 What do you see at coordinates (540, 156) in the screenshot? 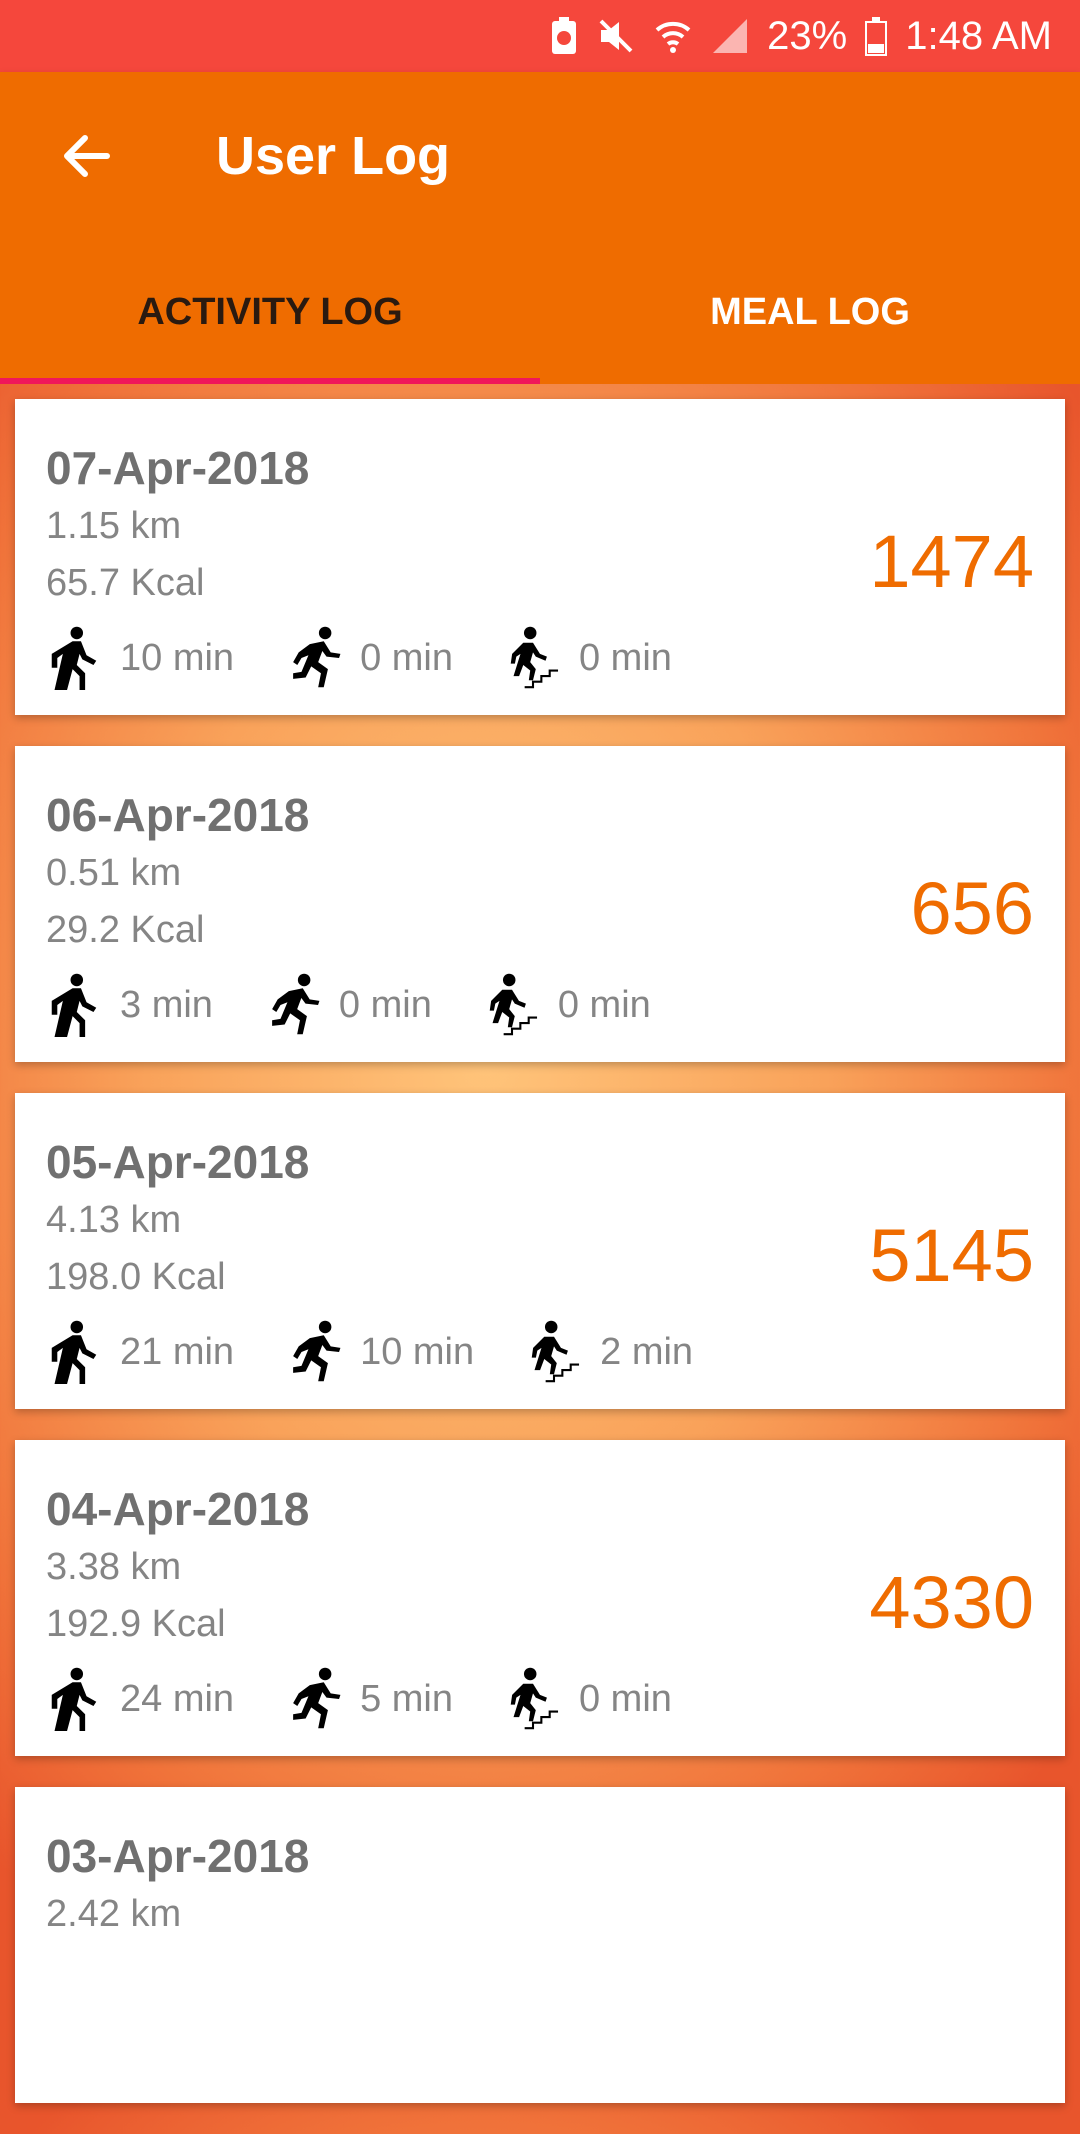
I see `app-bar: User Log` at bounding box center [540, 156].